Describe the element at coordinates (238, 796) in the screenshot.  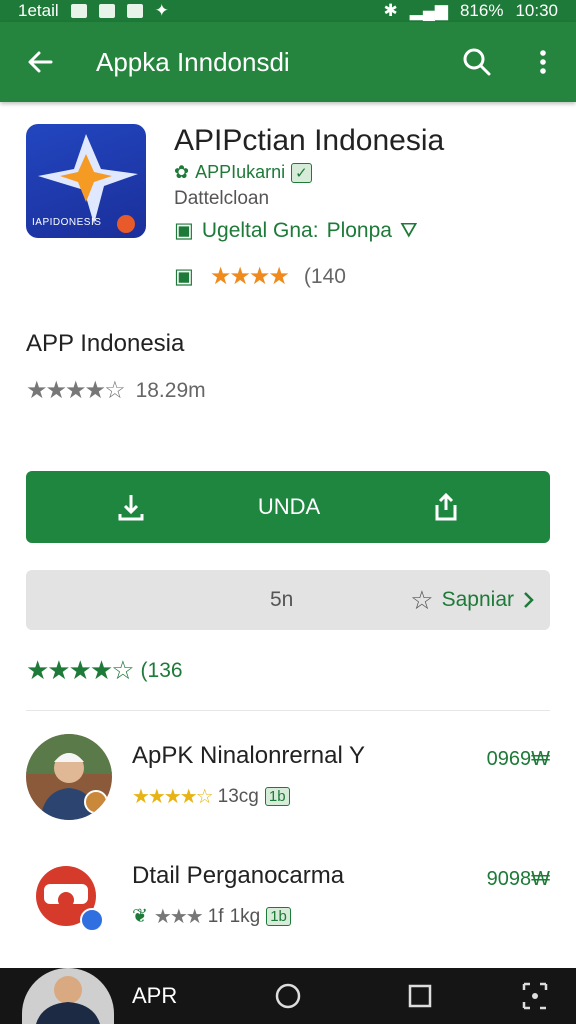
I see `item-meta-text: 13cg` at that location.